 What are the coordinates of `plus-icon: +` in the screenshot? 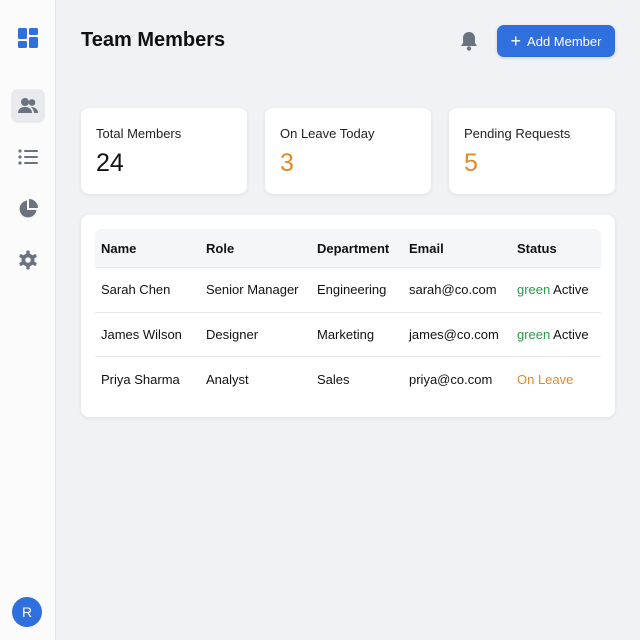 It's located at (516, 41).